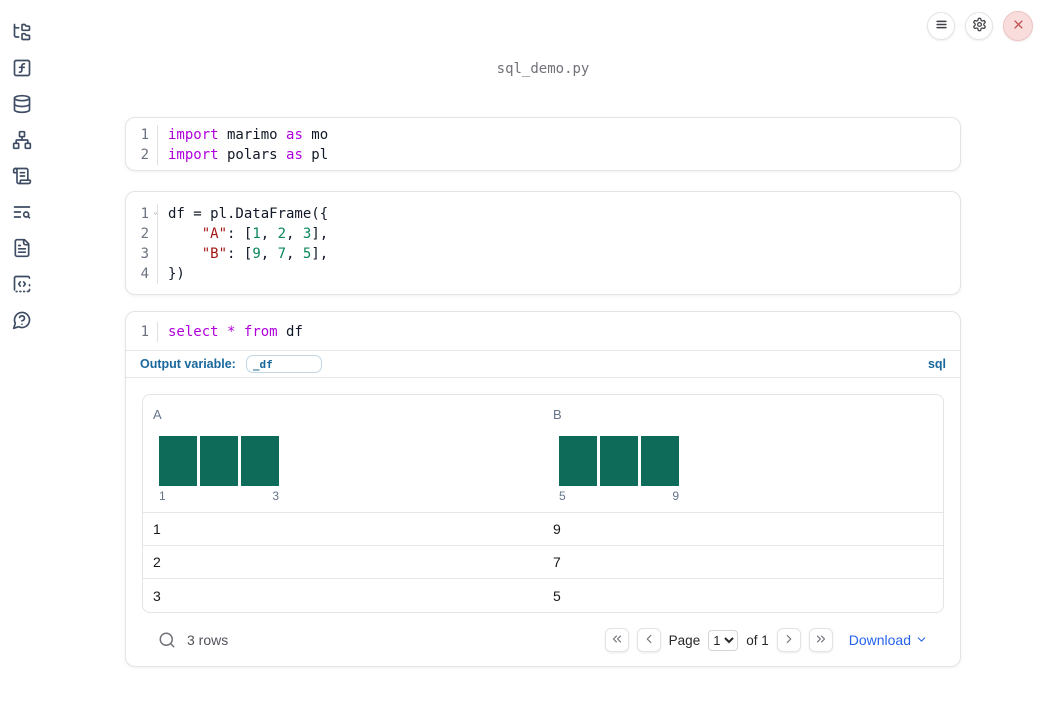 This screenshot has height=713, width=1043. What do you see at coordinates (937, 364) in the screenshot?
I see `language-badge: sql` at bounding box center [937, 364].